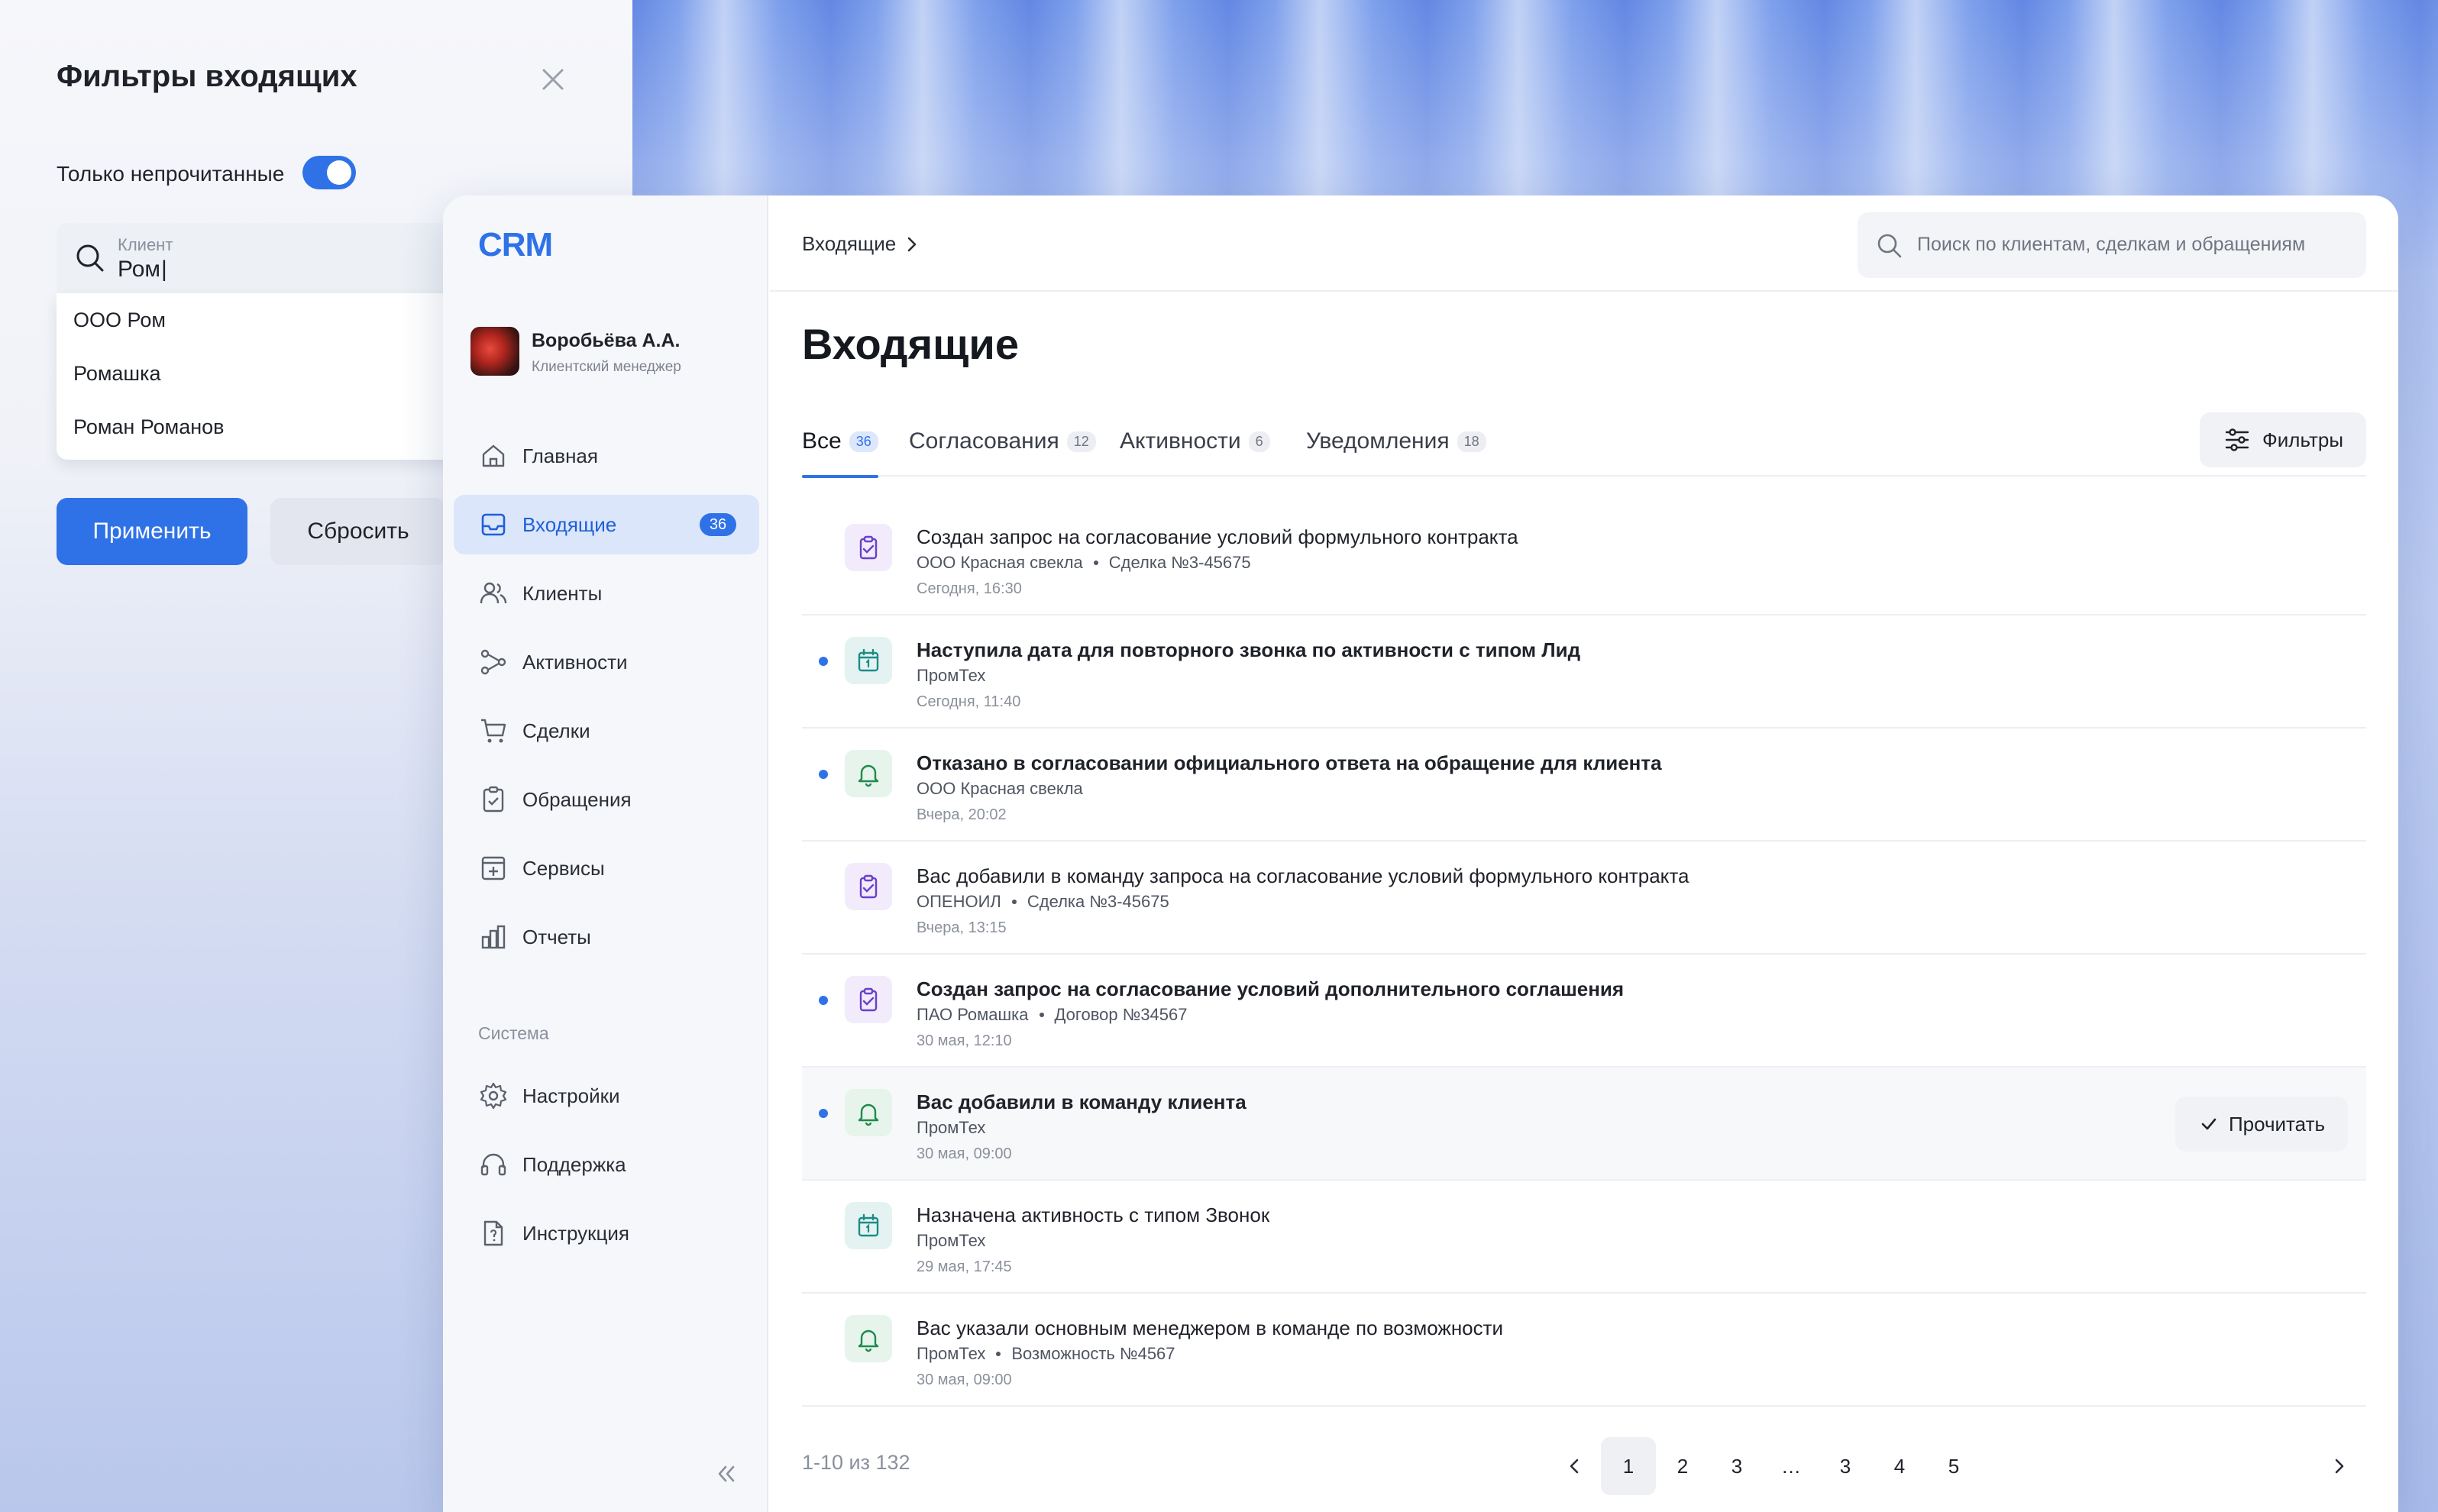 This screenshot has height=1512, width=2438. Describe the element at coordinates (1953, 1466) in the screenshot. I see `page-button: 5` at that location.